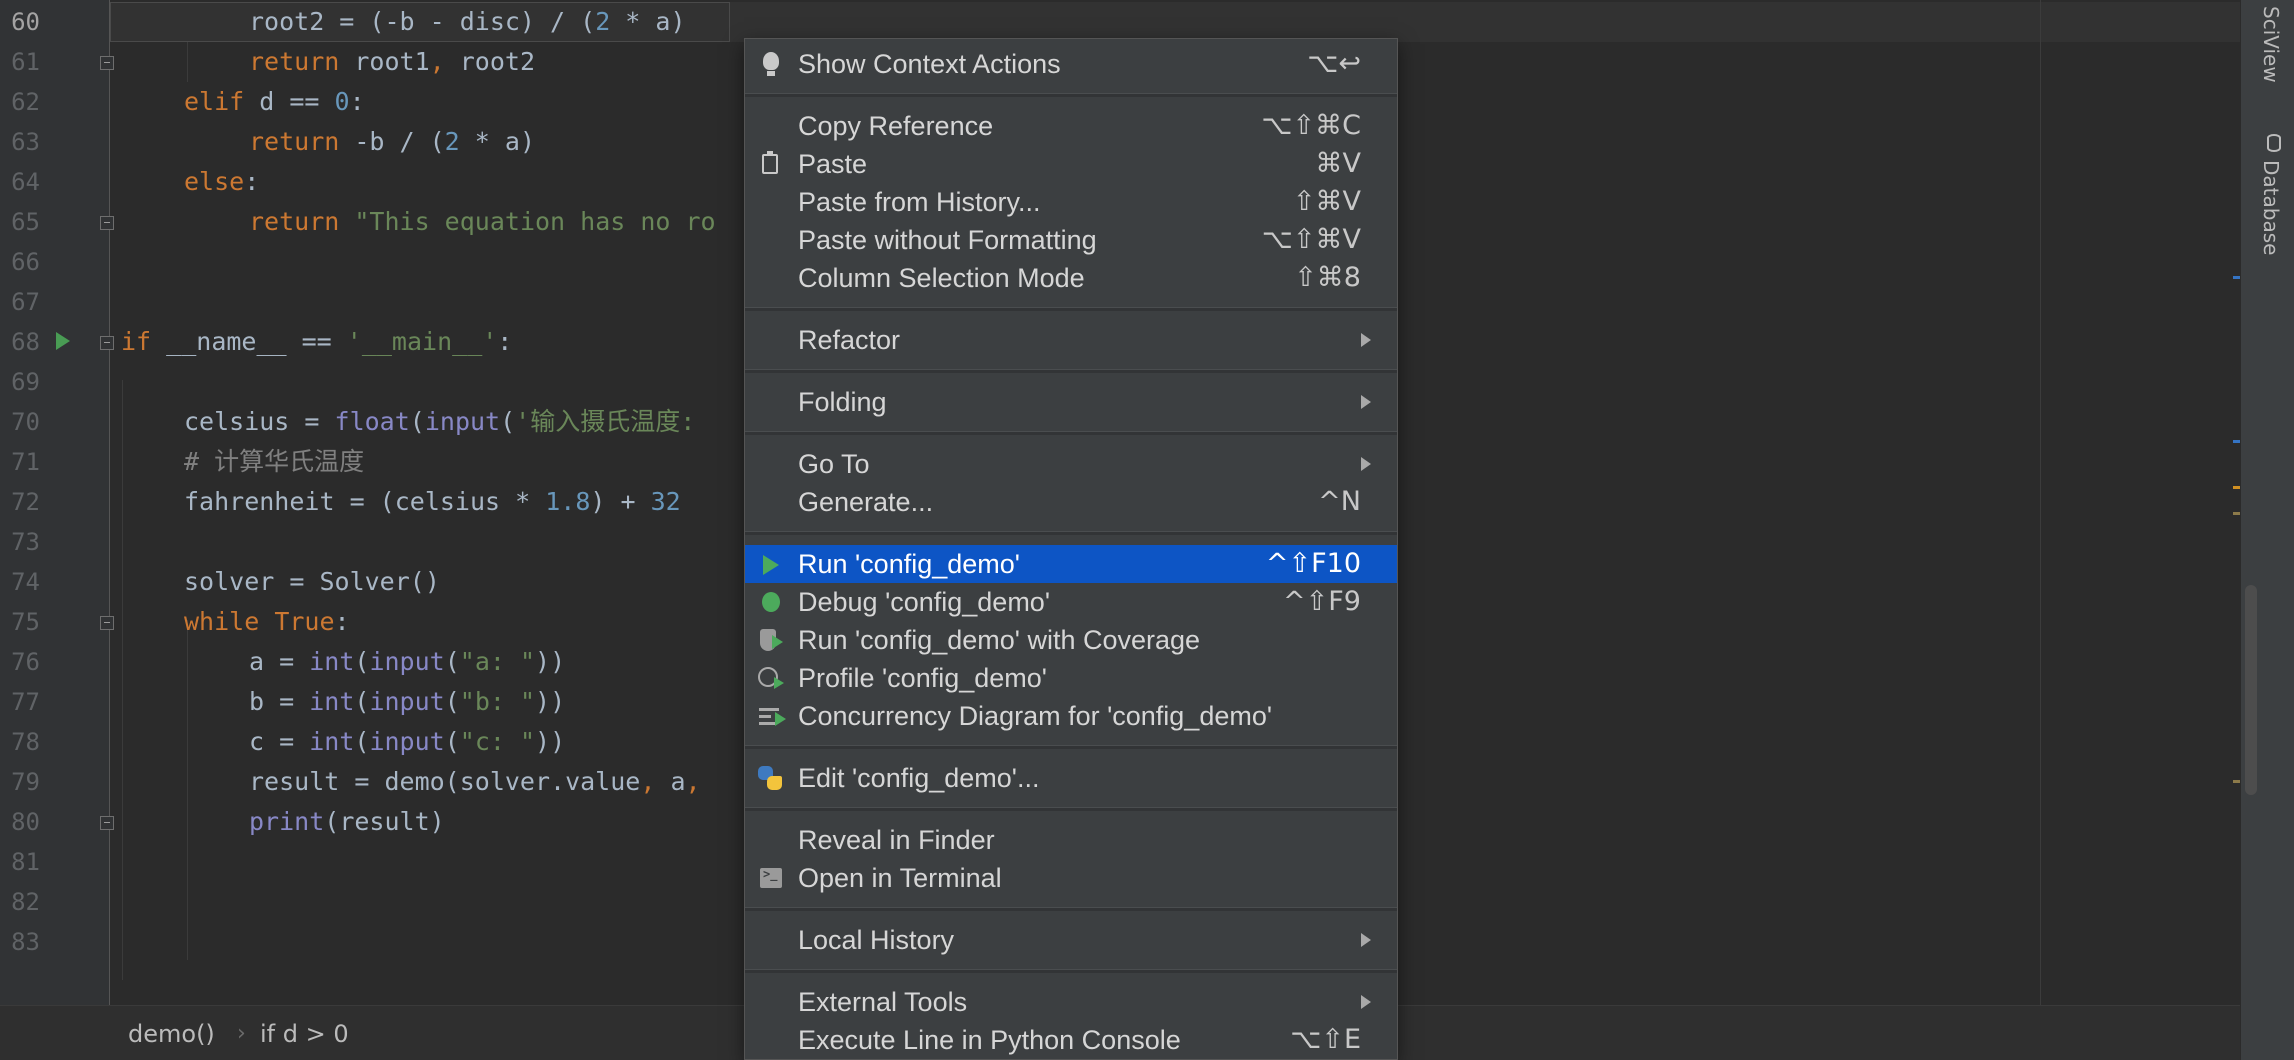  I want to click on line-number: 72, so click(25, 502).